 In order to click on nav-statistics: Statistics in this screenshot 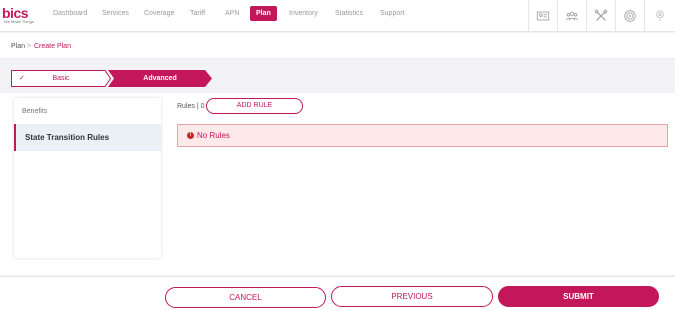, I will do `click(349, 13)`.